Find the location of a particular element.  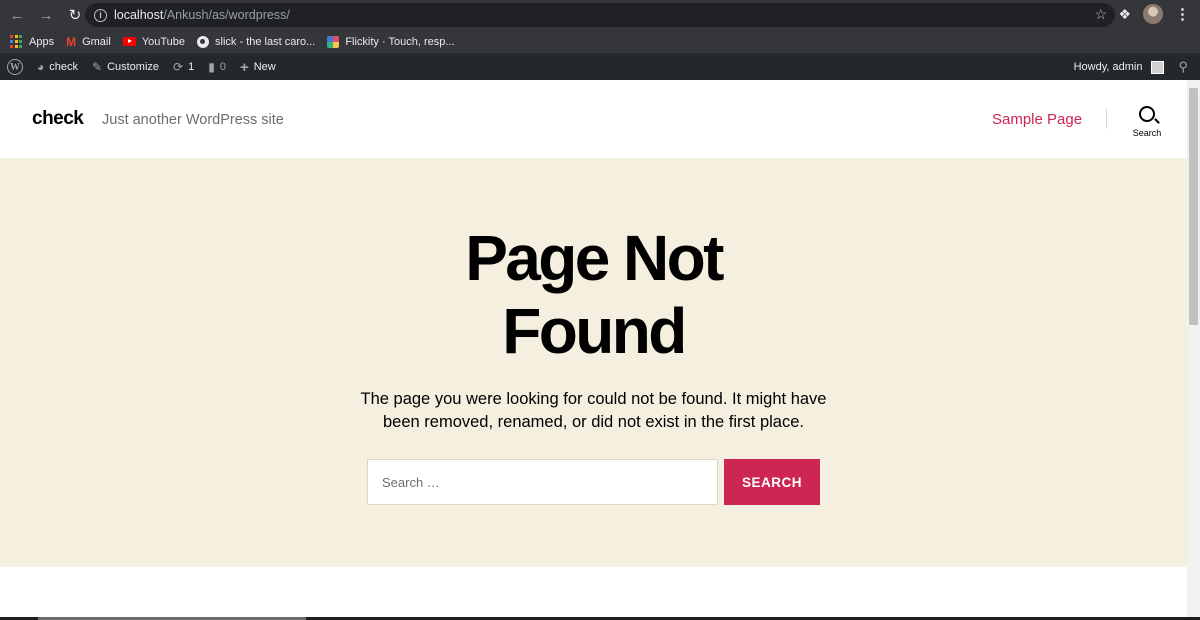

back-arrow-icon: ← is located at coordinates (17, 15).